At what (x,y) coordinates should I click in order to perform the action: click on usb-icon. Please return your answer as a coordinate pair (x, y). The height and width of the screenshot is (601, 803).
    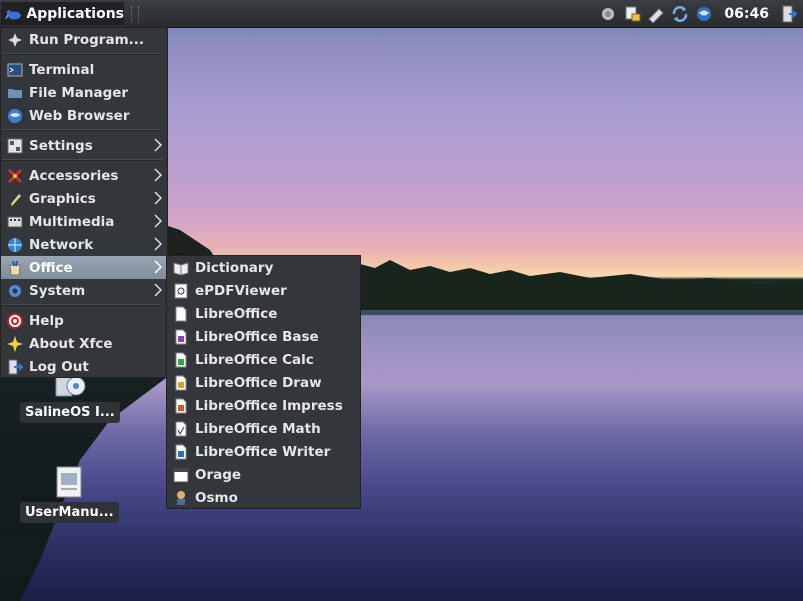
    Looking at the image, I should click on (656, 14).